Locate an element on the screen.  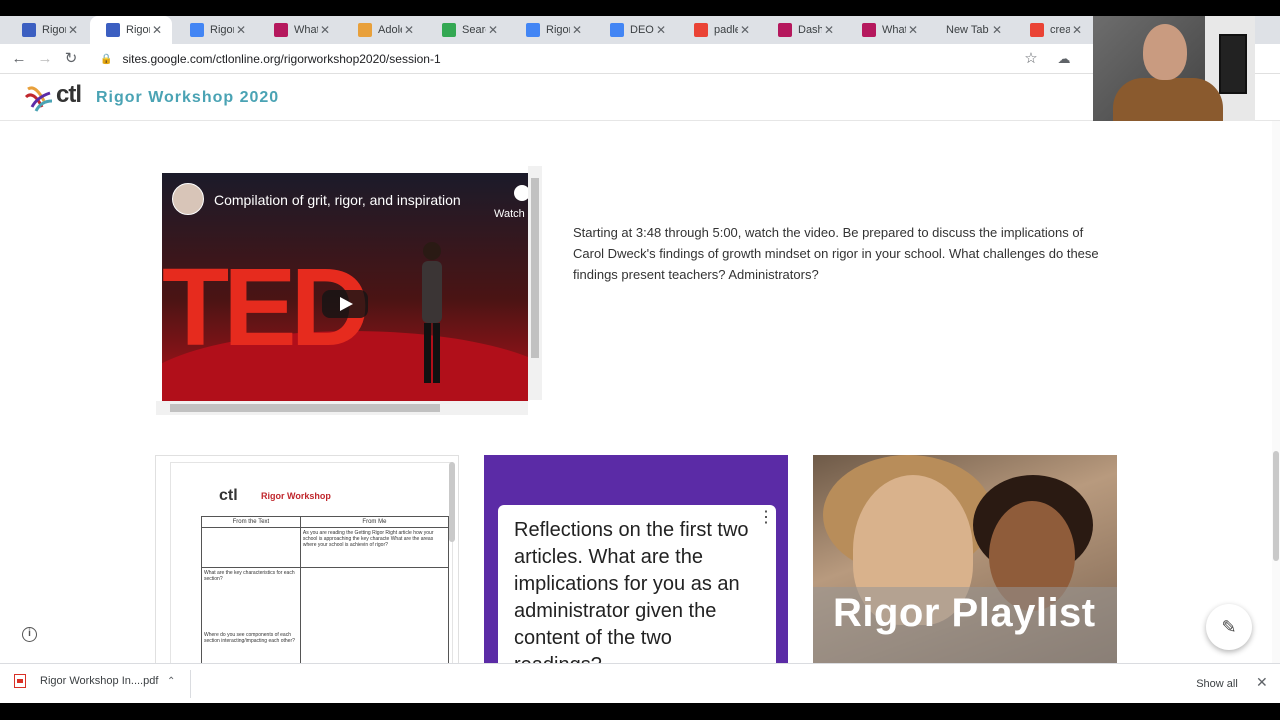
browser-tab: Adoles✕ is located at coordinates (383, 30).